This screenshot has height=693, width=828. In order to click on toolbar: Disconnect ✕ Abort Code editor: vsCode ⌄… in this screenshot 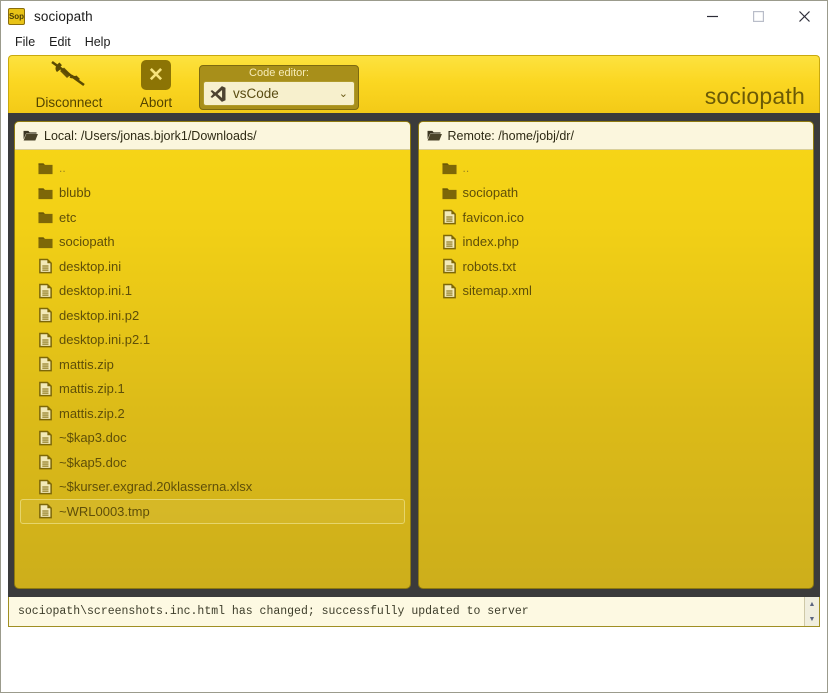, I will do `click(414, 84)`.